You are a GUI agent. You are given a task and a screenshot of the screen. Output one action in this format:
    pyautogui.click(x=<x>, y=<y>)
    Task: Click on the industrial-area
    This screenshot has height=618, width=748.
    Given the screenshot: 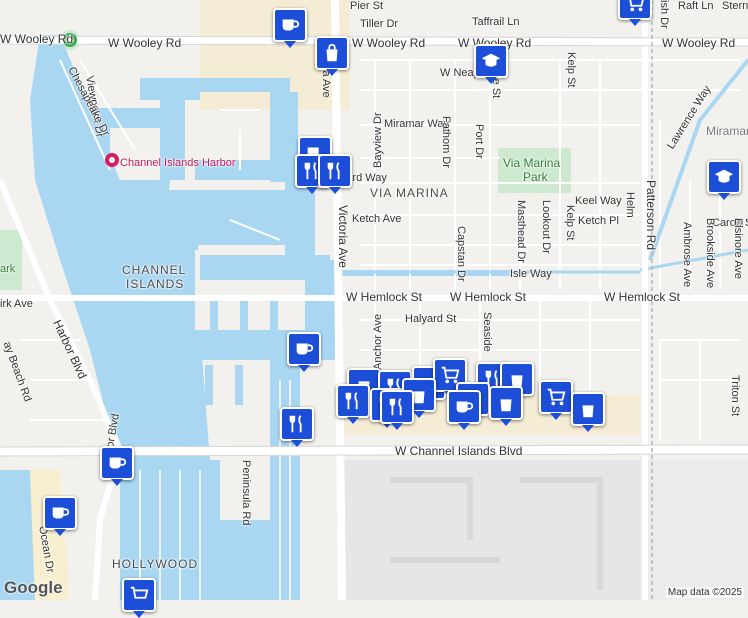 What is the action you would take?
    pyautogui.click(x=694, y=530)
    